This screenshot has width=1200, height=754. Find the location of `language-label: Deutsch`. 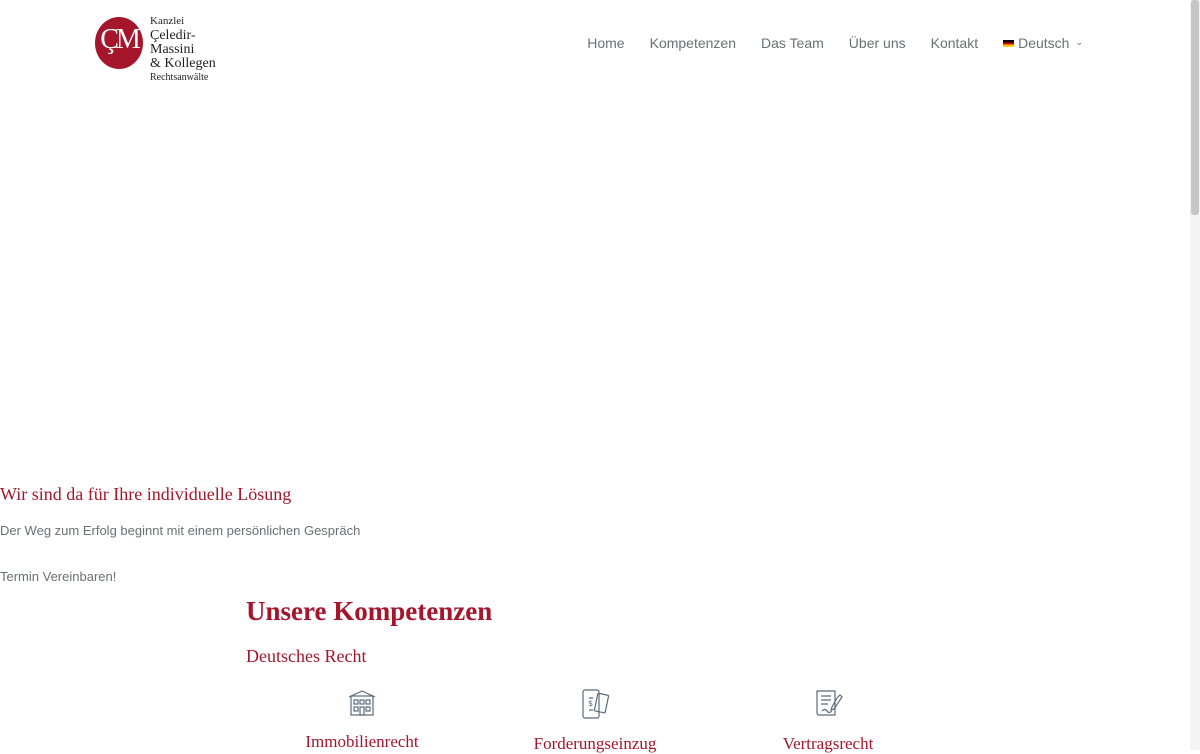

language-label: Deutsch is located at coordinates (1044, 43).